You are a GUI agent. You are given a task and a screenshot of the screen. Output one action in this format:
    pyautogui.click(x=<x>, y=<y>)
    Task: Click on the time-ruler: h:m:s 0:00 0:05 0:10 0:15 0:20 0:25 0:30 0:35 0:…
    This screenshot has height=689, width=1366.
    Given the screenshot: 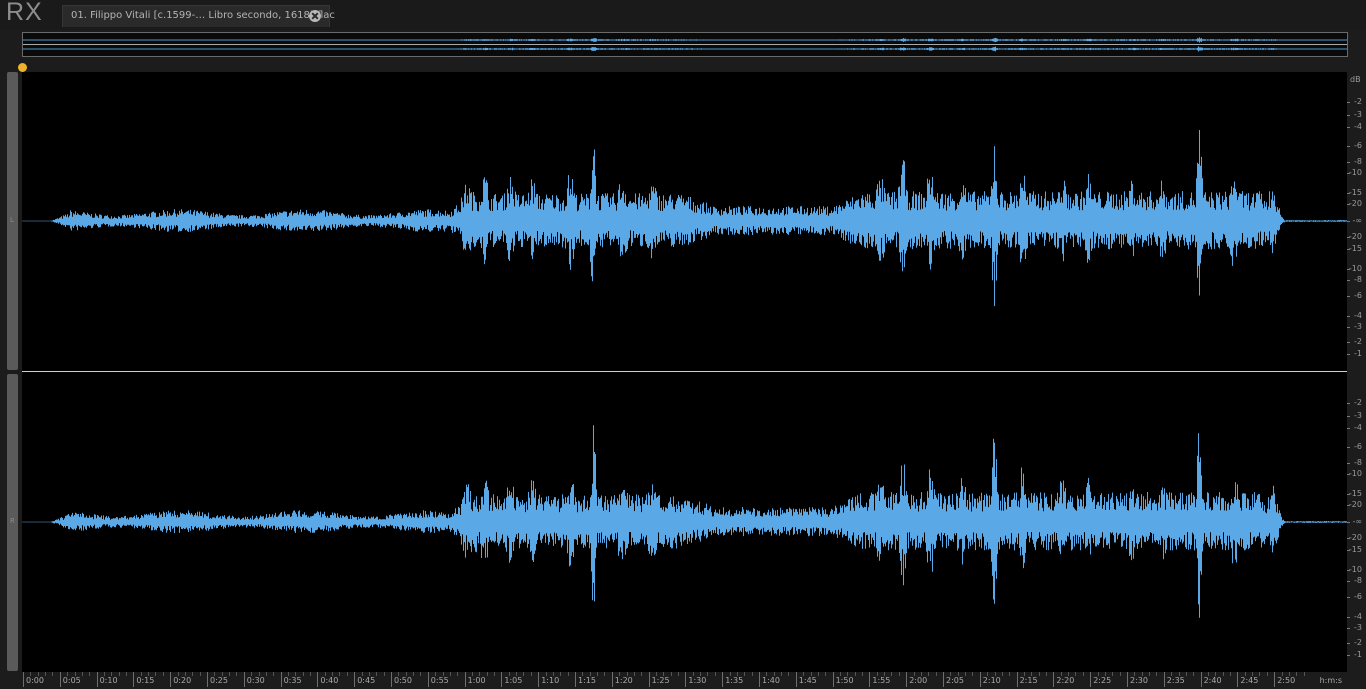 What is the action you would take?
    pyautogui.click(x=685, y=680)
    